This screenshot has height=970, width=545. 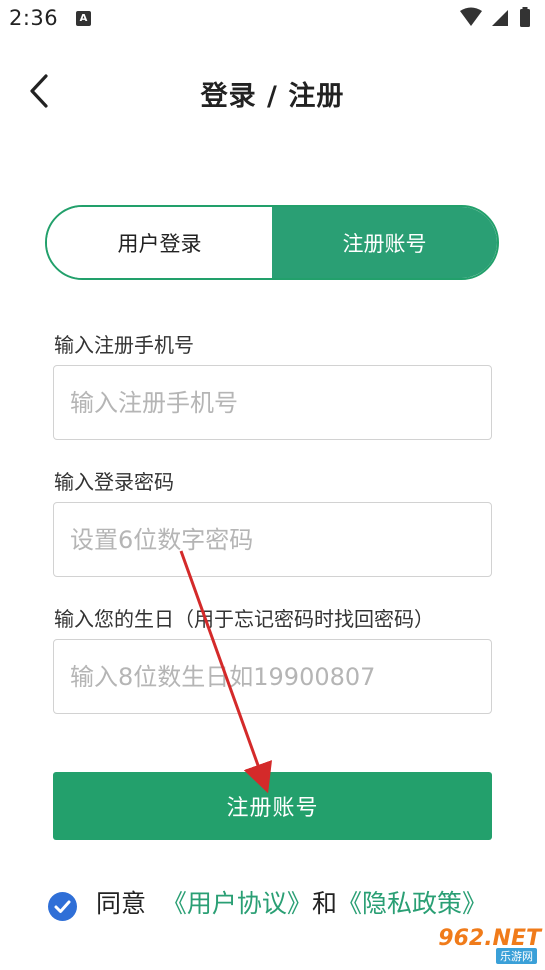 I want to click on nav-bar: 登录 / 注册, so click(x=272, y=92).